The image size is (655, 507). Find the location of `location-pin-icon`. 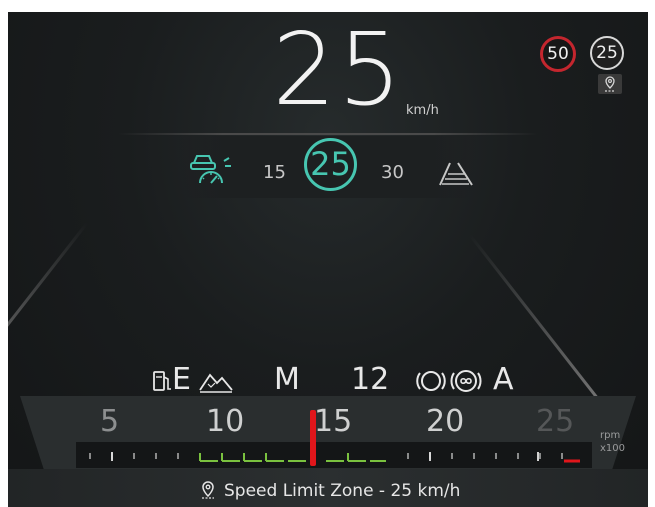

location-pin-icon is located at coordinates (208, 490).